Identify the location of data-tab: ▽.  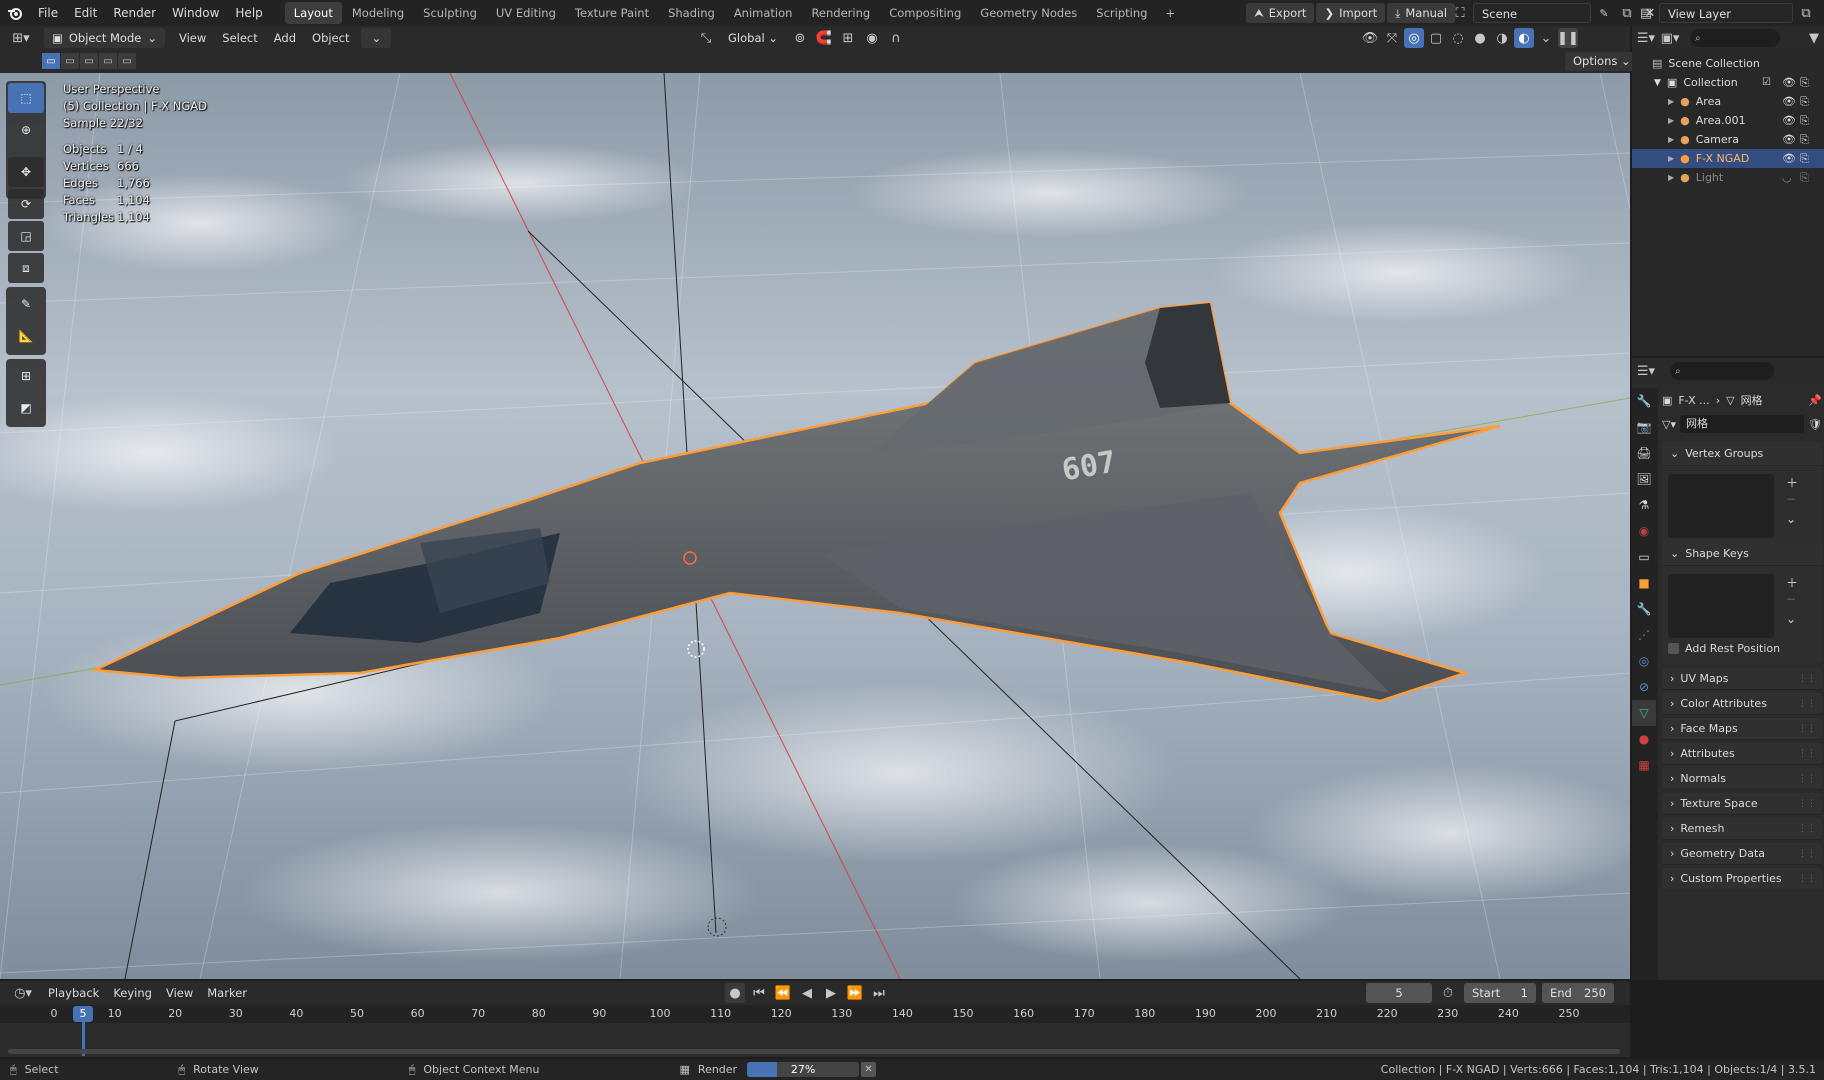
(1644, 713).